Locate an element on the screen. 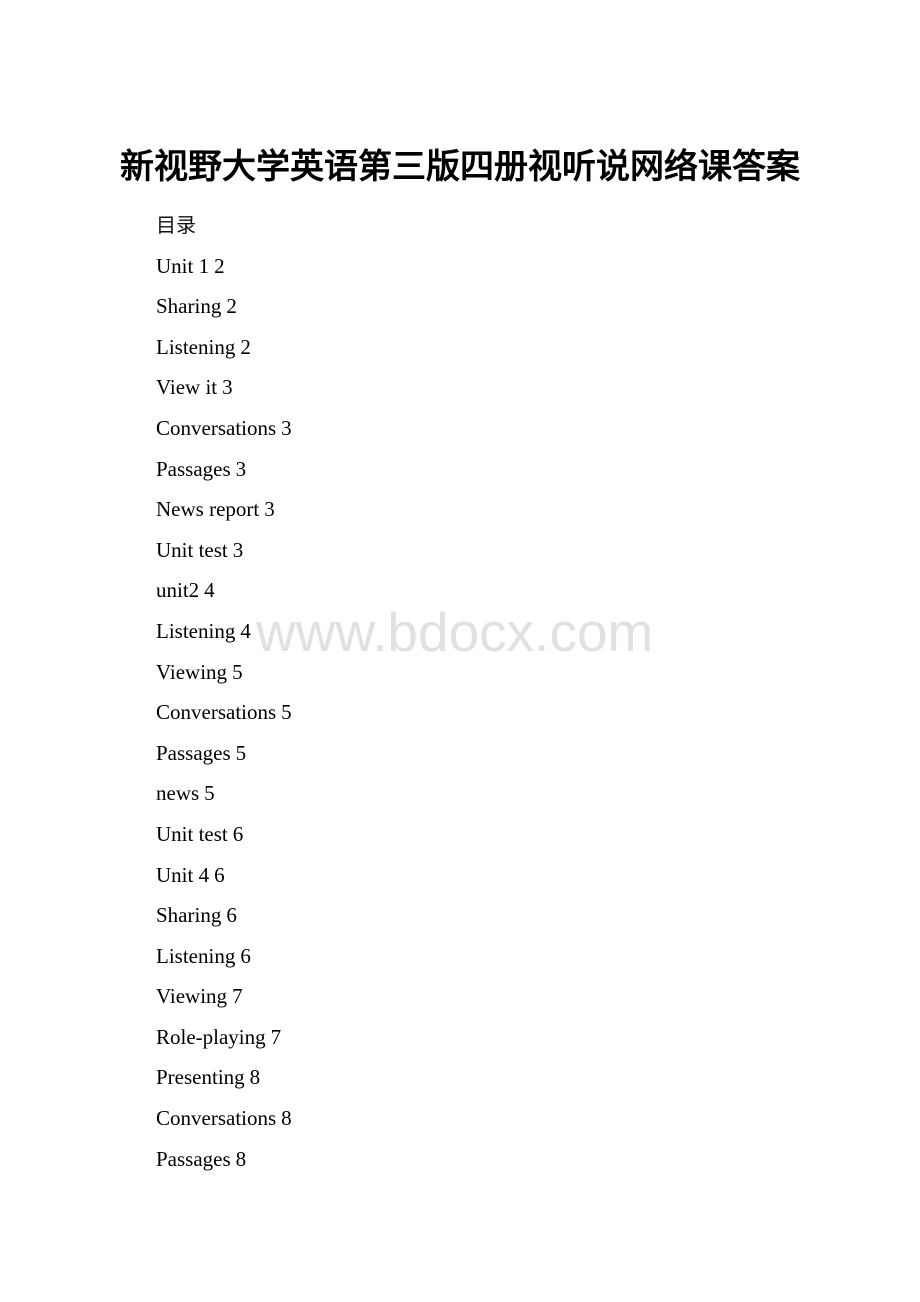 This screenshot has height=1302, width=920. toc-entry: Sharing 2 is located at coordinates (224, 306).